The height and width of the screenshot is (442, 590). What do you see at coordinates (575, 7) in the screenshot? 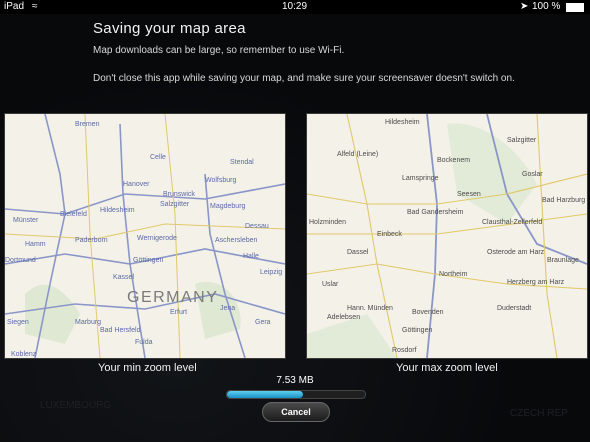
I see `battery-icon` at bounding box center [575, 7].